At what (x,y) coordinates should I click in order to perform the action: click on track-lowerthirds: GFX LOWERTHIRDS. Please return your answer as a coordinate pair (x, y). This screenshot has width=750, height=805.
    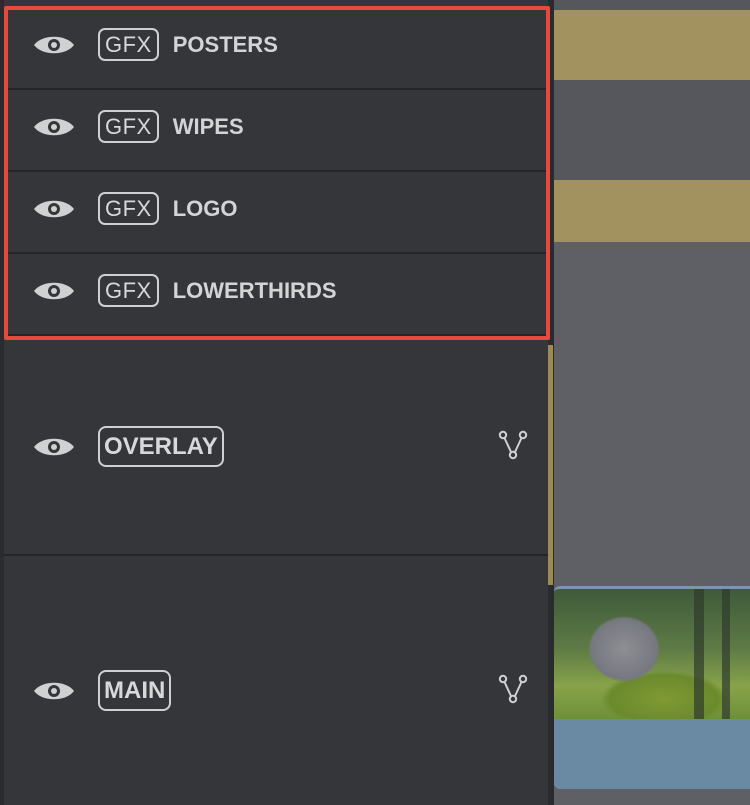
    Looking at the image, I should click on (276, 295).